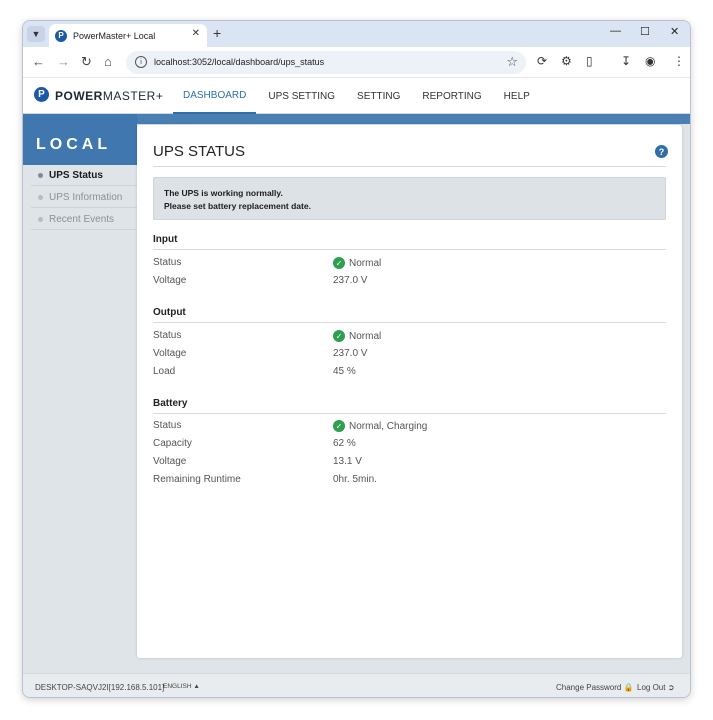 Image resolution: width=713 pixels, height=720 pixels. I want to click on app-logo: POWERMASTER+, so click(109, 96).